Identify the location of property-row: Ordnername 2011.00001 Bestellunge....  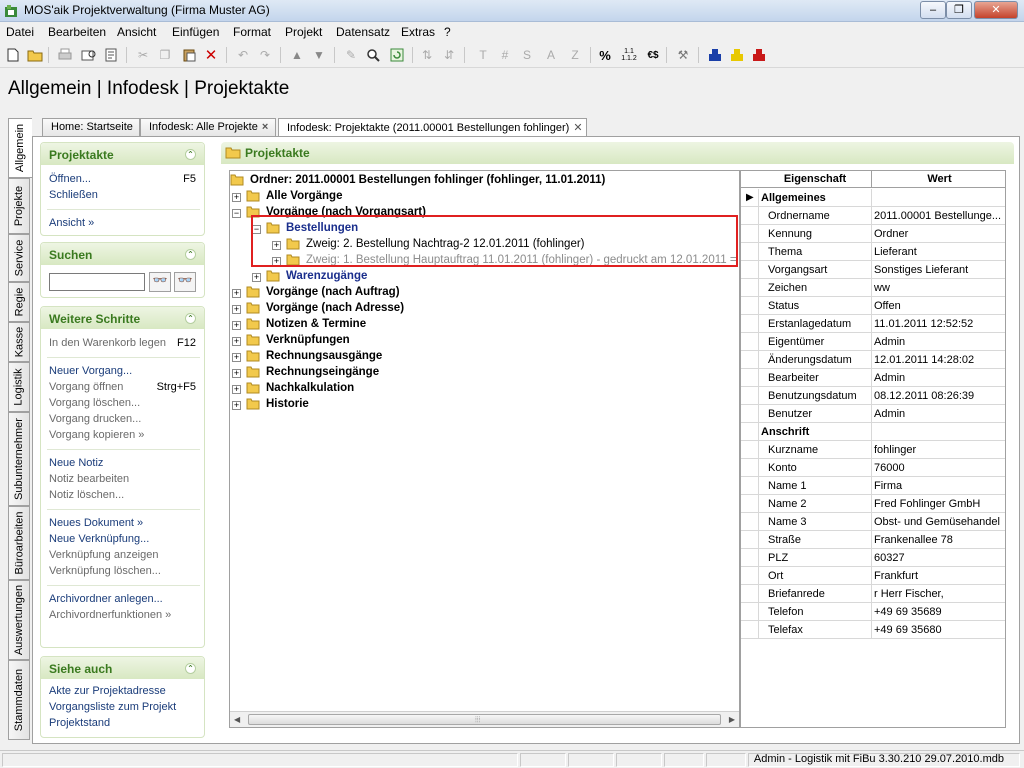
(873, 216).